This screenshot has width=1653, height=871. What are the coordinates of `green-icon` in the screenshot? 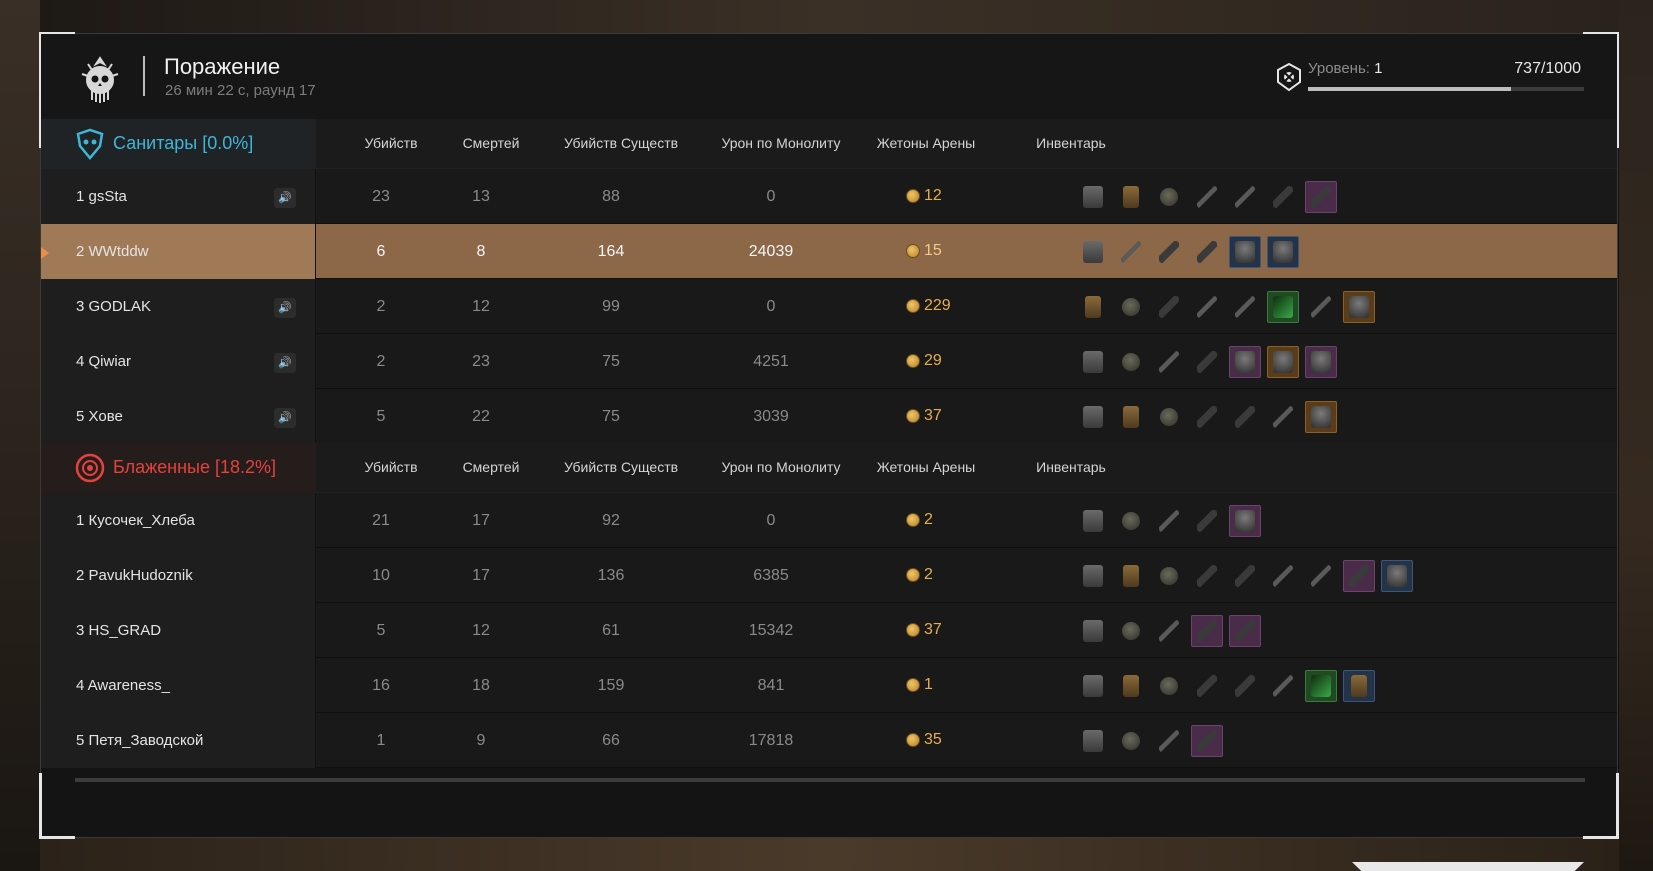 It's located at (1283, 306).